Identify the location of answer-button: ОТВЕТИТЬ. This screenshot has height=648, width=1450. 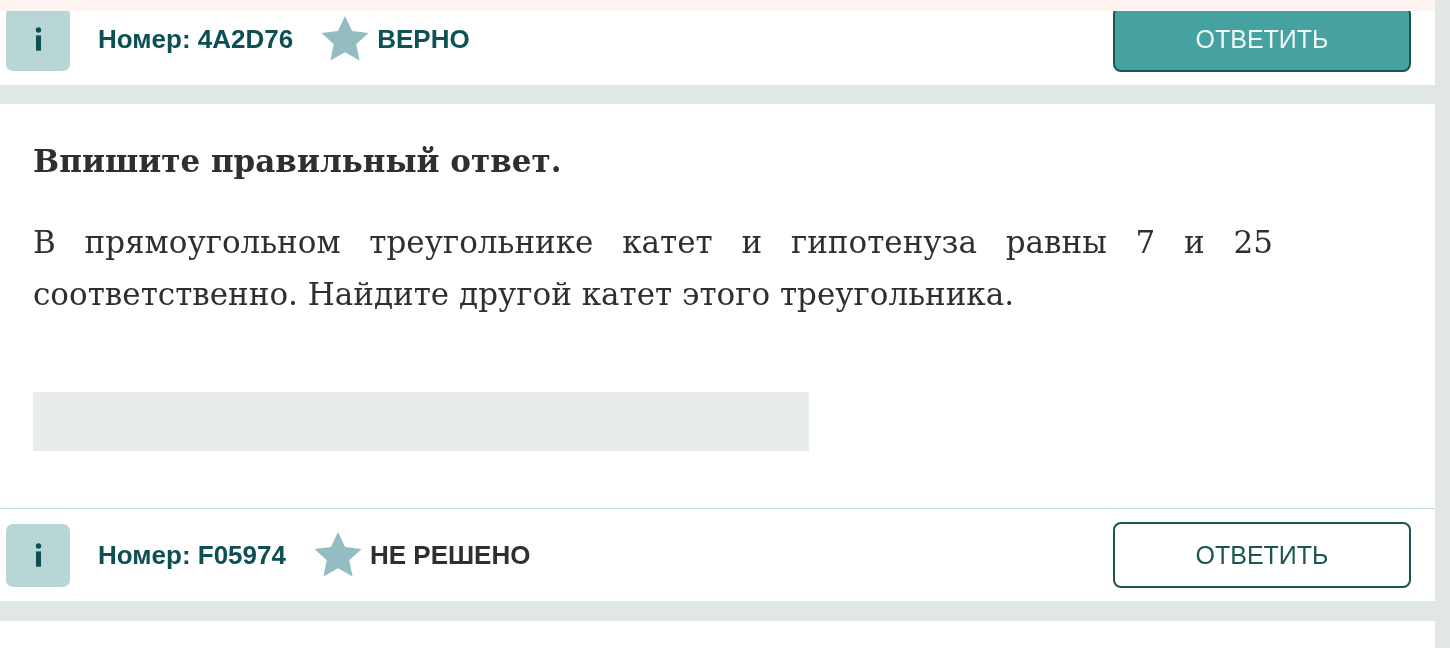
(1262, 555).